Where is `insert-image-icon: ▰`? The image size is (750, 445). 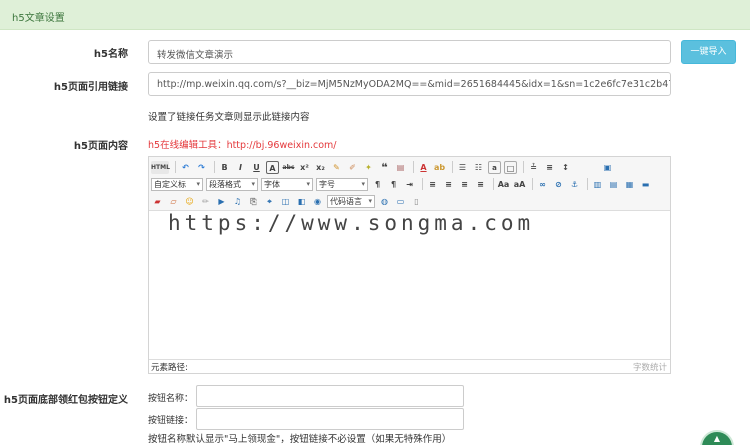
insert-image-icon: ▰ is located at coordinates (157, 201).